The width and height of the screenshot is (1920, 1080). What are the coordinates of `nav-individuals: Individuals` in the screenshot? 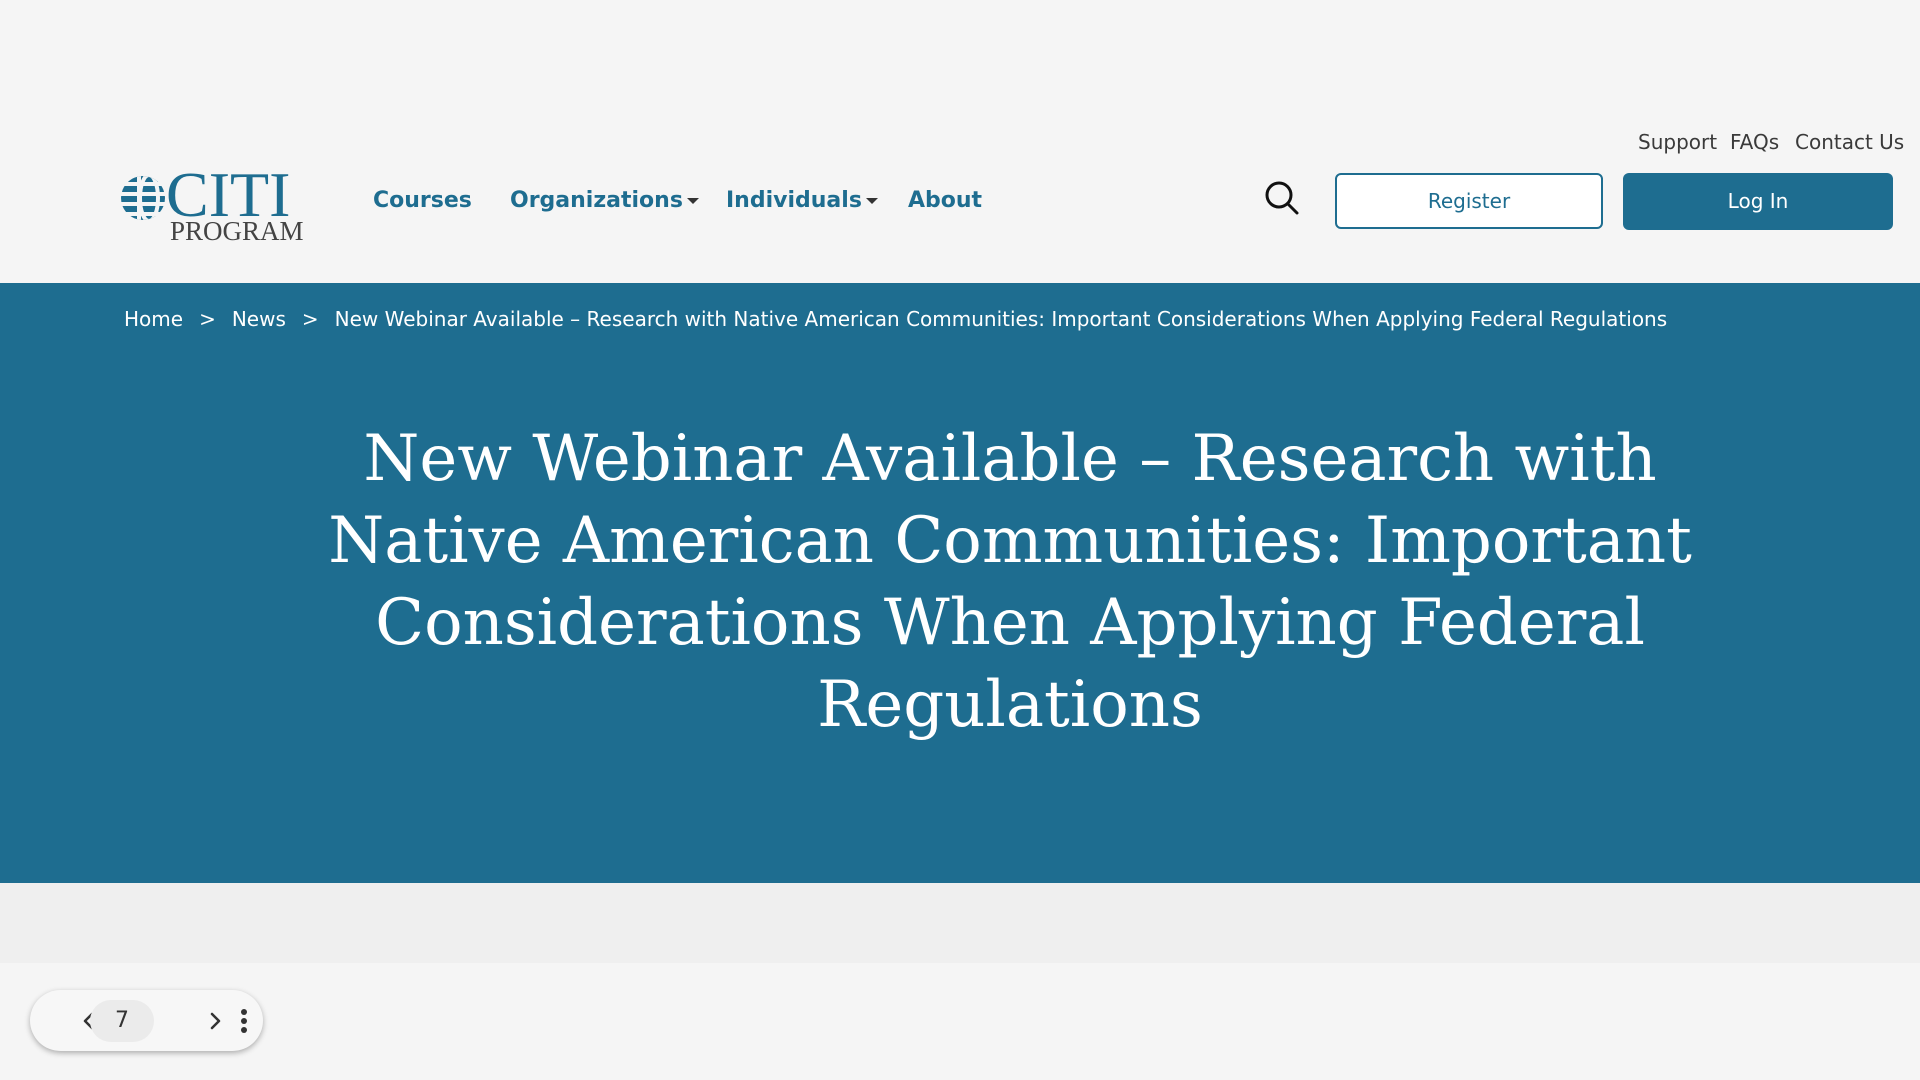 It's located at (802, 201).